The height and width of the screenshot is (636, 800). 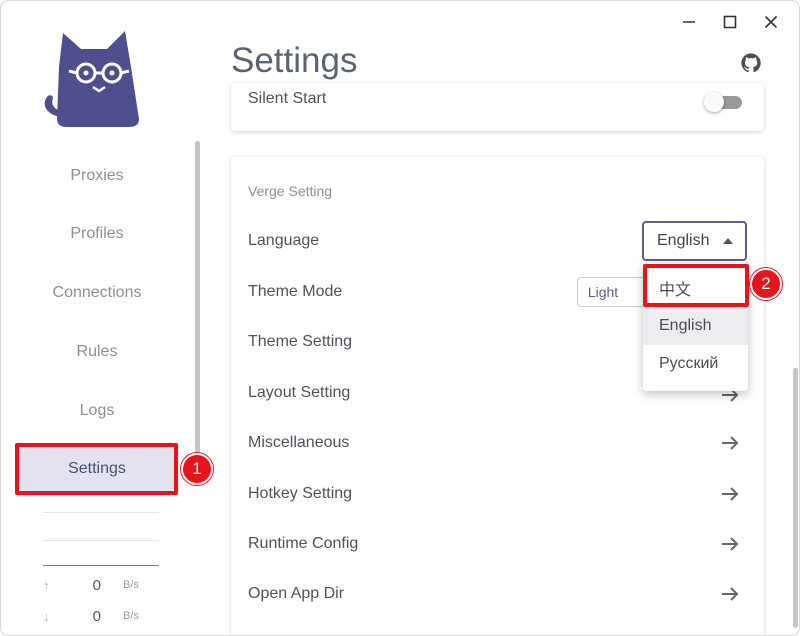 What do you see at coordinates (795, 498) in the screenshot?
I see `main-scrollbar` at bounding box center [795, 498].